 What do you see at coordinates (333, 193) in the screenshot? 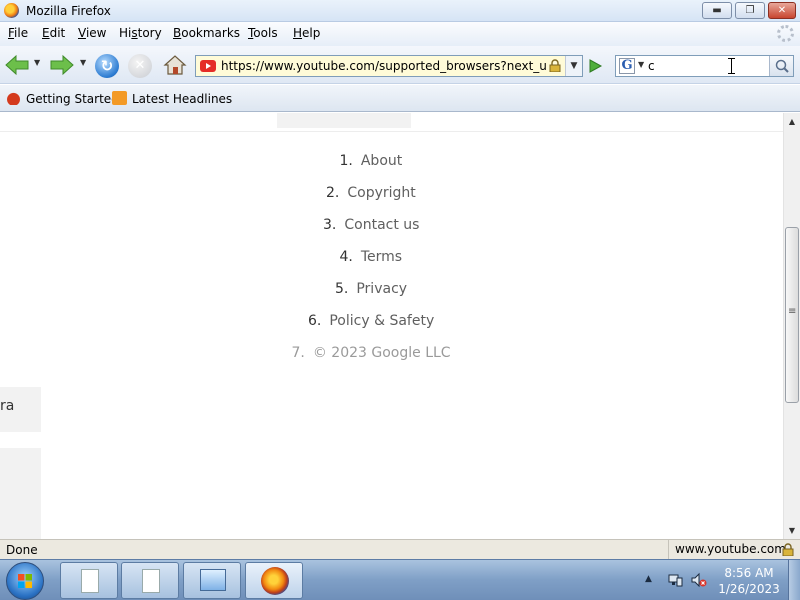
I see `footer-item-number: 2.` at bounding box center [333, 193].